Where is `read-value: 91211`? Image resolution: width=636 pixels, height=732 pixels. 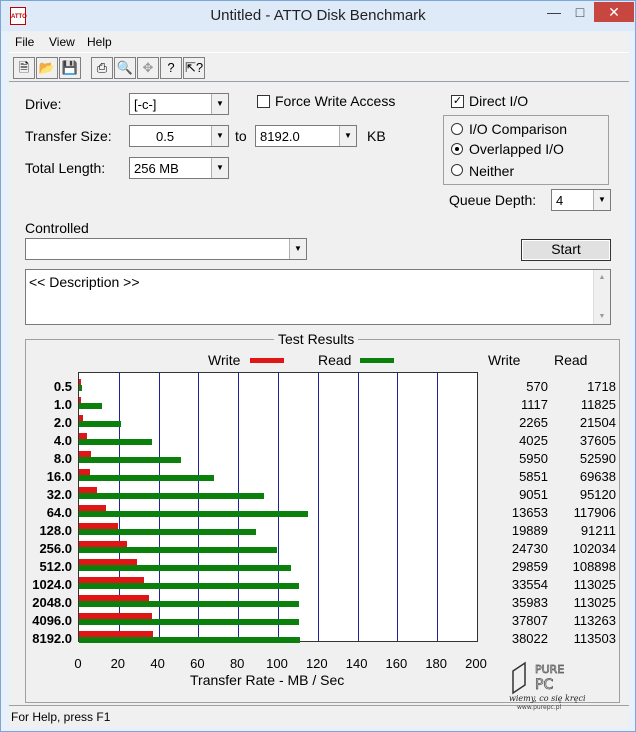
read-value: 91211 is located at coordinates (598, 530).